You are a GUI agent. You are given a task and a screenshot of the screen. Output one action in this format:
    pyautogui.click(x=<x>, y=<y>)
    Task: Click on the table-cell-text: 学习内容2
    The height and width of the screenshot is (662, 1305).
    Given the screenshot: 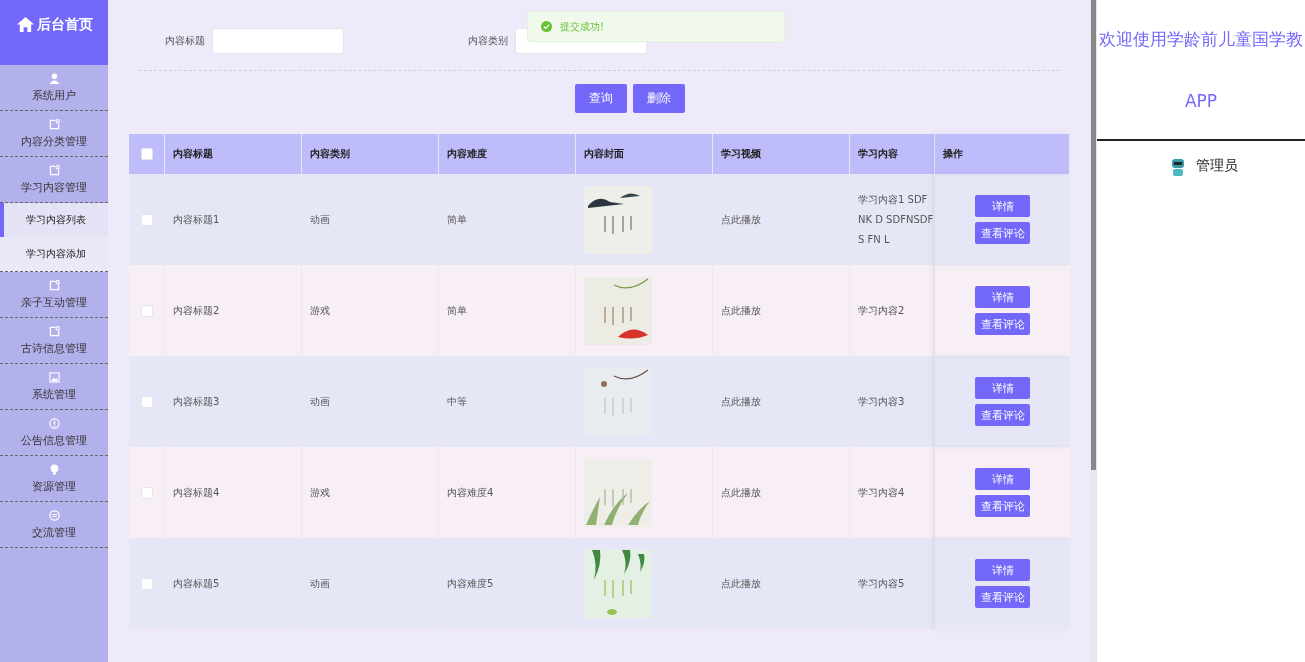 What is the action you would take?
    pyautogui.click(x=882, y=310)
    